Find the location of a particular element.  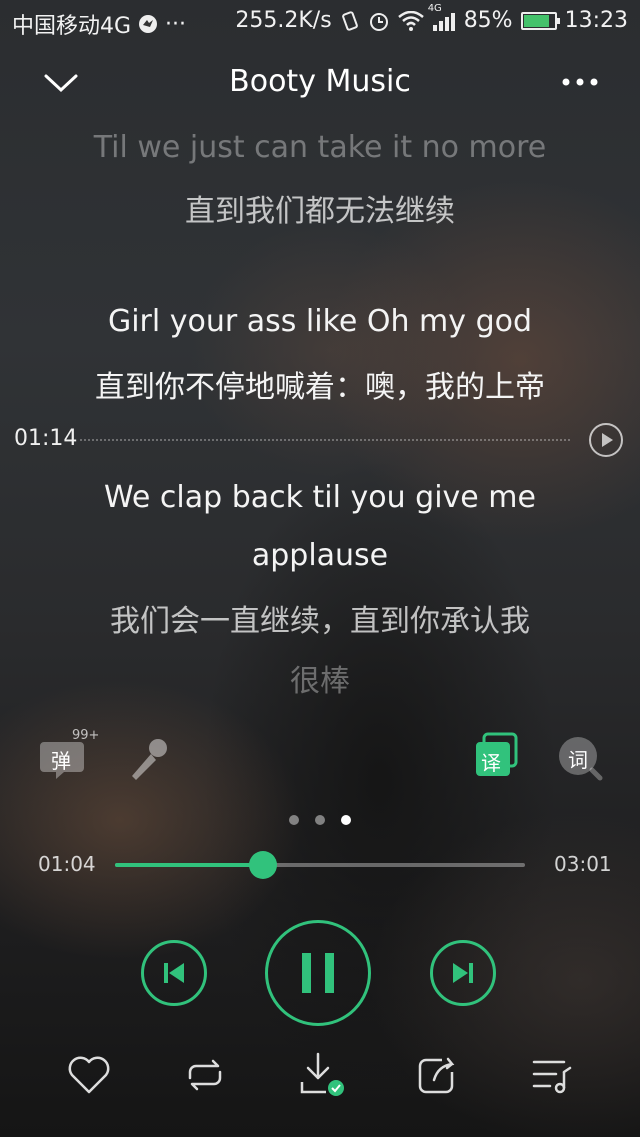

song-title: Booty Music is located at coordinates (320, 81).